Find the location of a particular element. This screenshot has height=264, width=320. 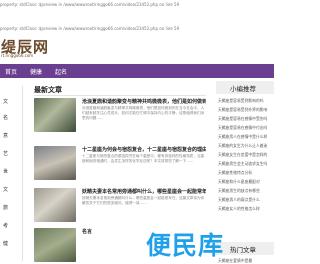

hot-title: 热门文章 is located at coordinates (243, 250).